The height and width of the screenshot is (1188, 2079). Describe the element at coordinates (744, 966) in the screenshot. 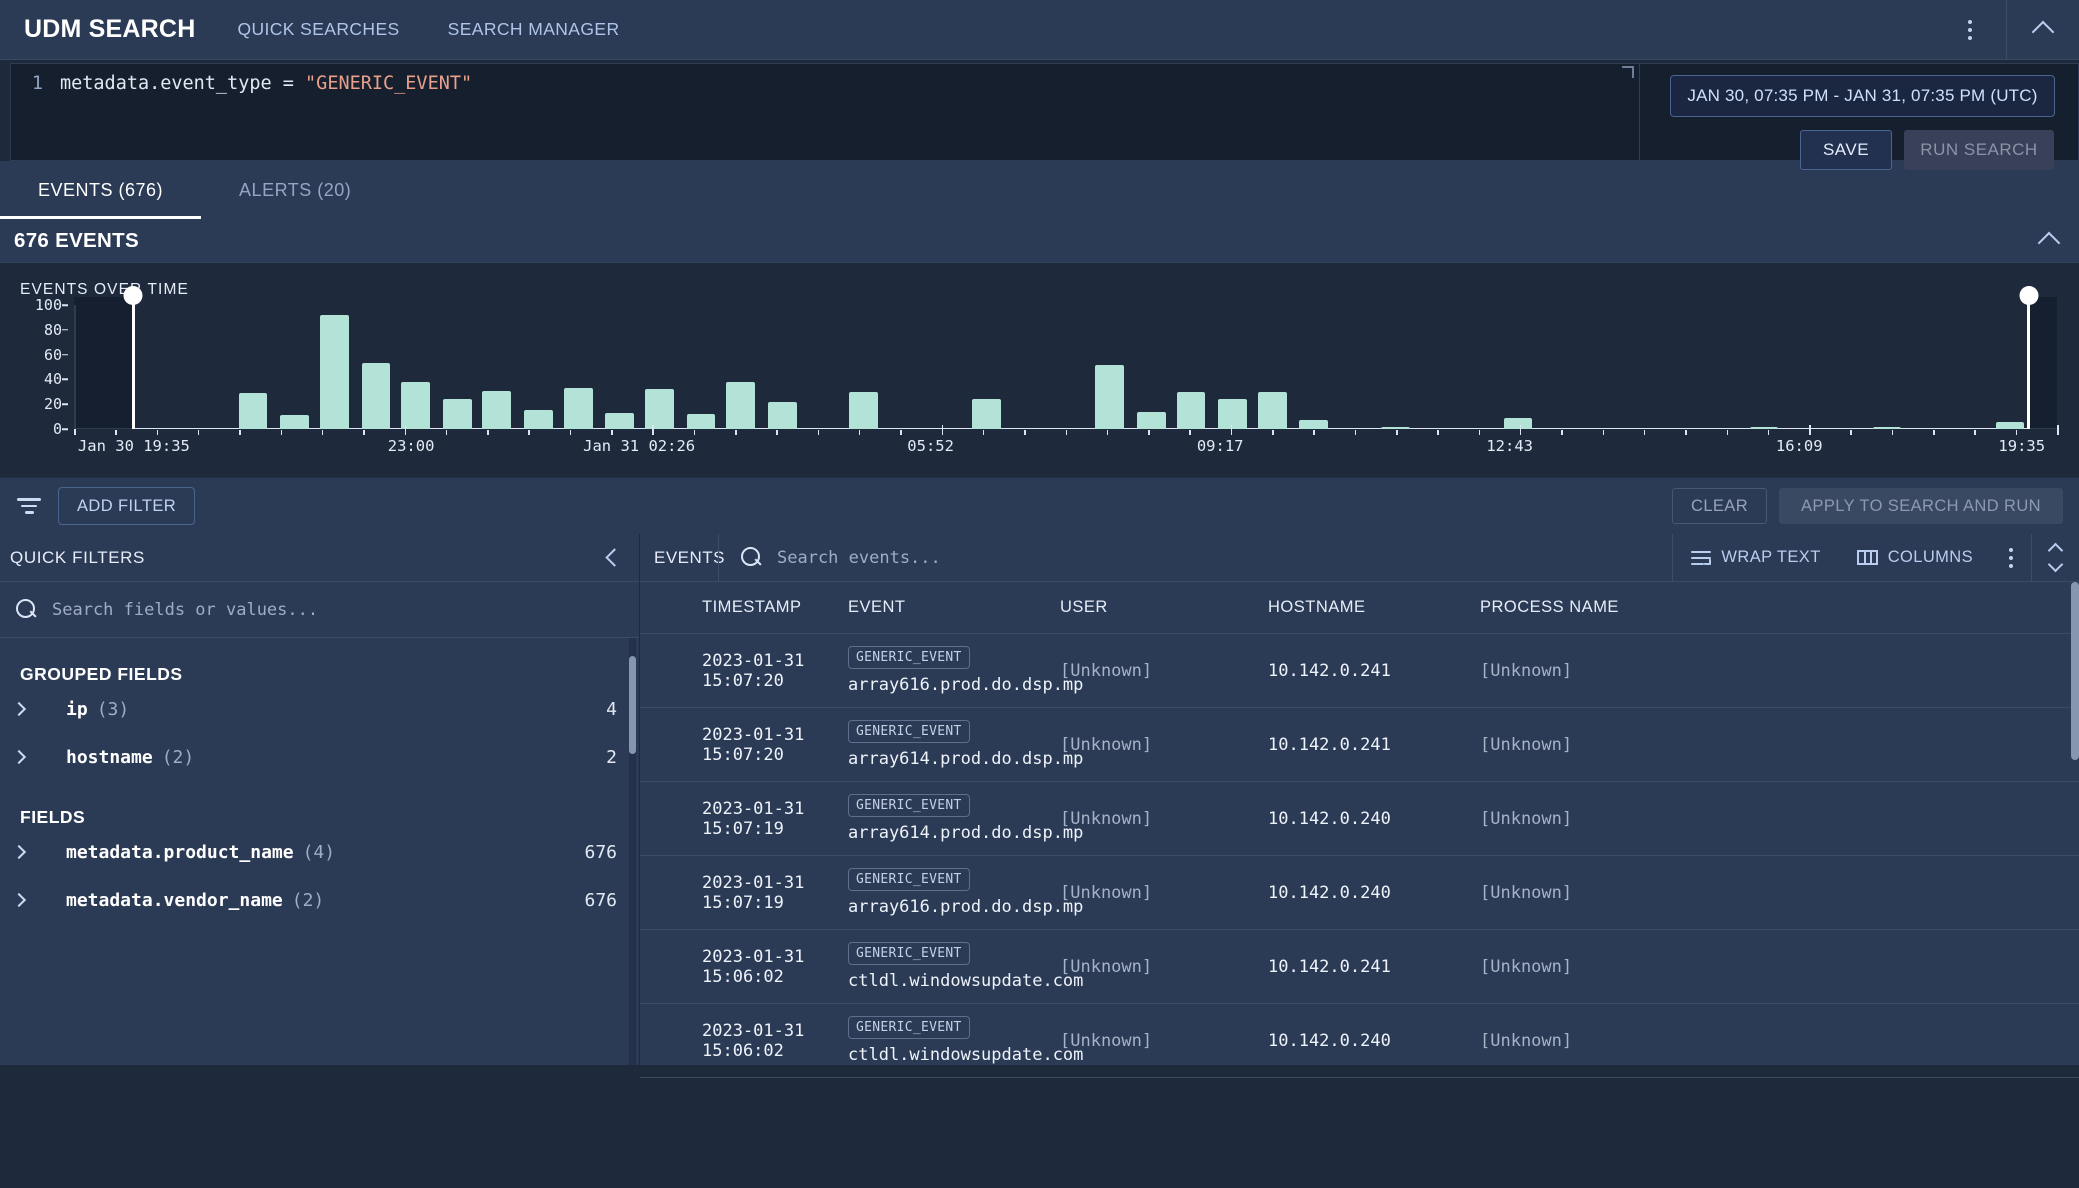

I see `cell-timestamp: 2023-01-31 15:06:02` at that location.